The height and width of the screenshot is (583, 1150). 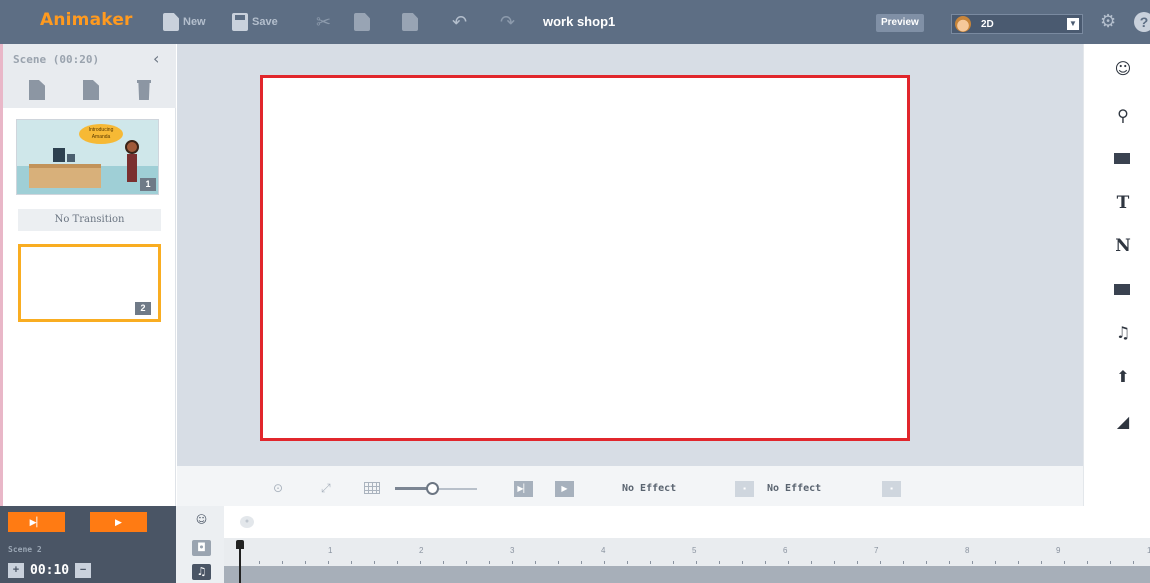 What do you see at coordinates (278, 488) in the screenshot?
I see `fit-screen-icon: ⊙` at bounding box center [278, 488].